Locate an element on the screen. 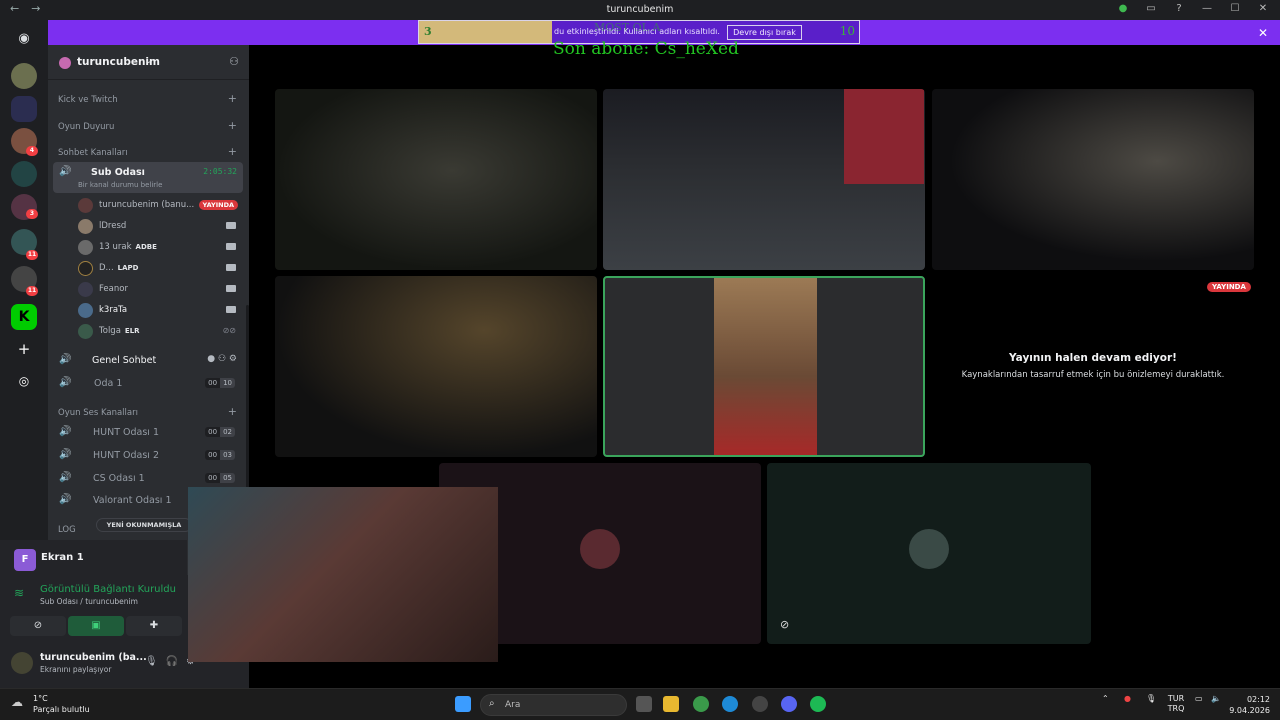  member-row: turuncubenim (banu... YAYINDA is located at coordinates (158, 206).